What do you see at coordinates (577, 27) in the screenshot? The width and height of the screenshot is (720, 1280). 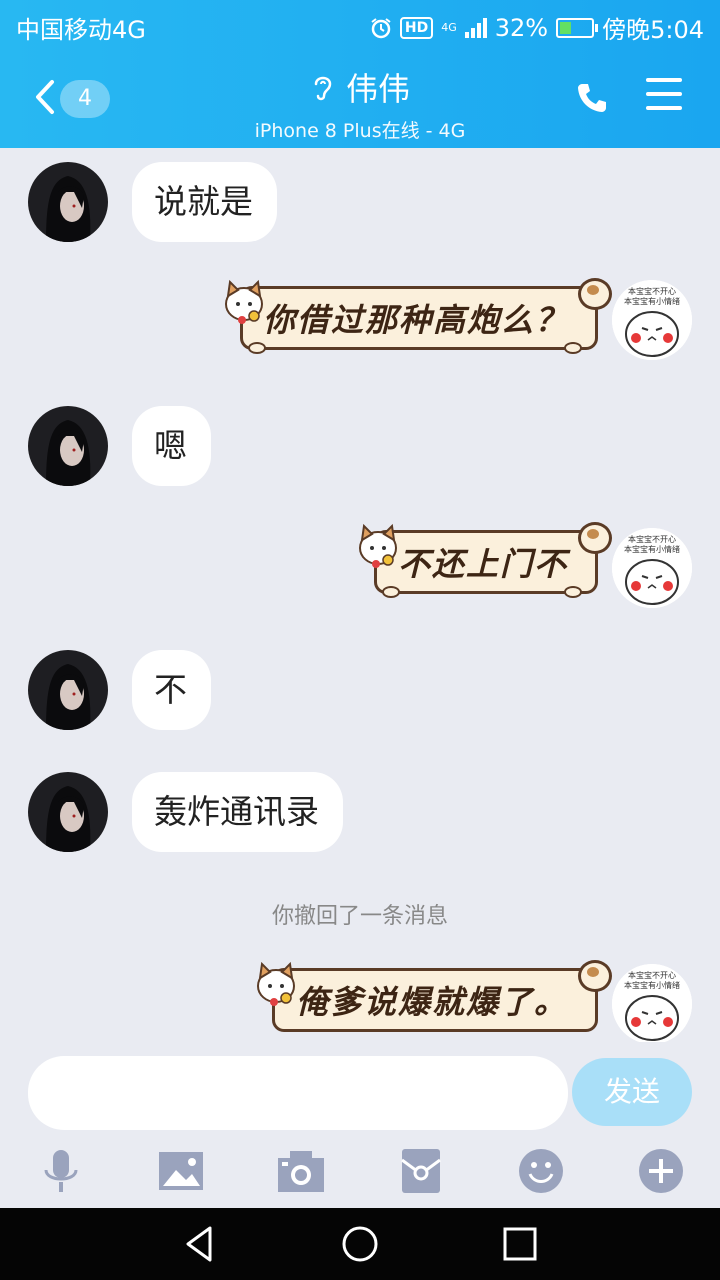 I see `battery-icon` at bounding box center [577, 27].